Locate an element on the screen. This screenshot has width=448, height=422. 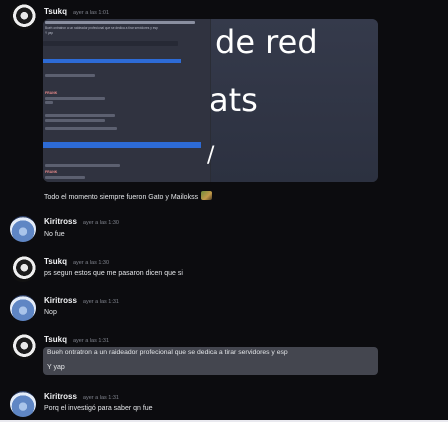
message-text: Y yap is located at coordinates (56, 367).